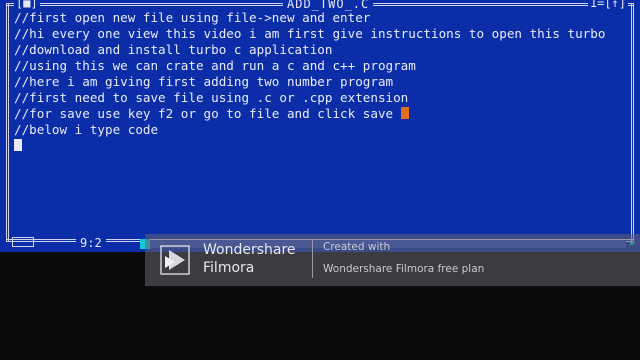  Describe the element at coordinates (23, 242) in the screenshot. I see `modified-indicator-icon` at that location.